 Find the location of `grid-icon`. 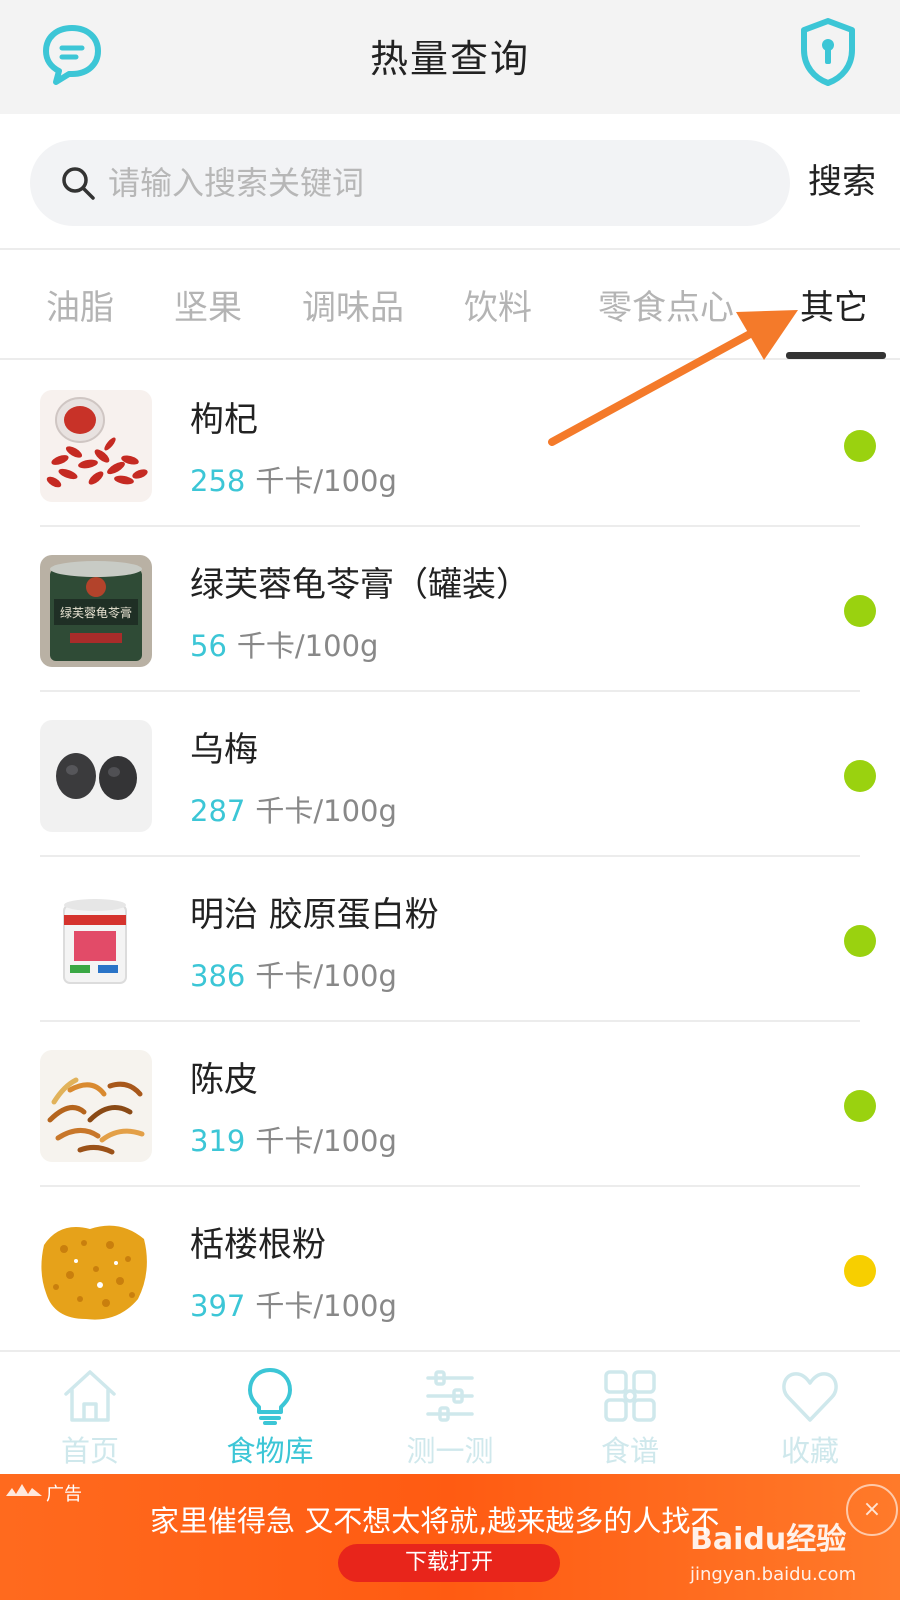

grid-icon is located at coordinates (630, 1396).